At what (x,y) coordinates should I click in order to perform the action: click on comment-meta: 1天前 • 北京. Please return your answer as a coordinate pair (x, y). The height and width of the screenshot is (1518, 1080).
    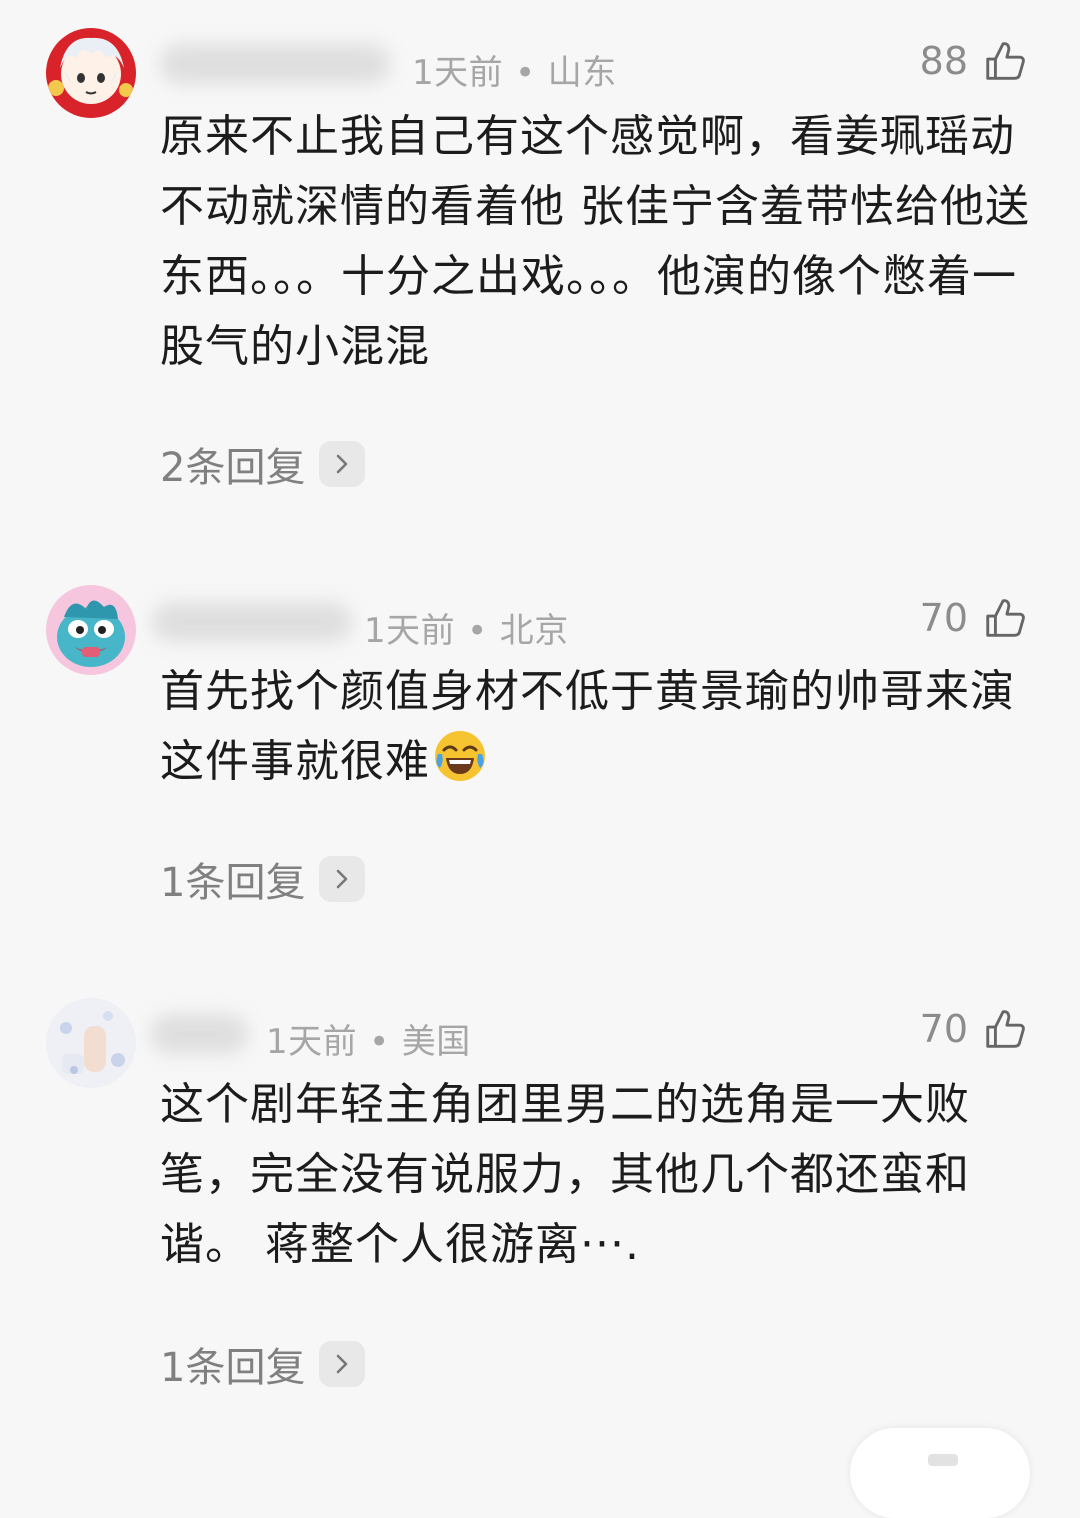
    Looking at the image, I should click on (466, 627).